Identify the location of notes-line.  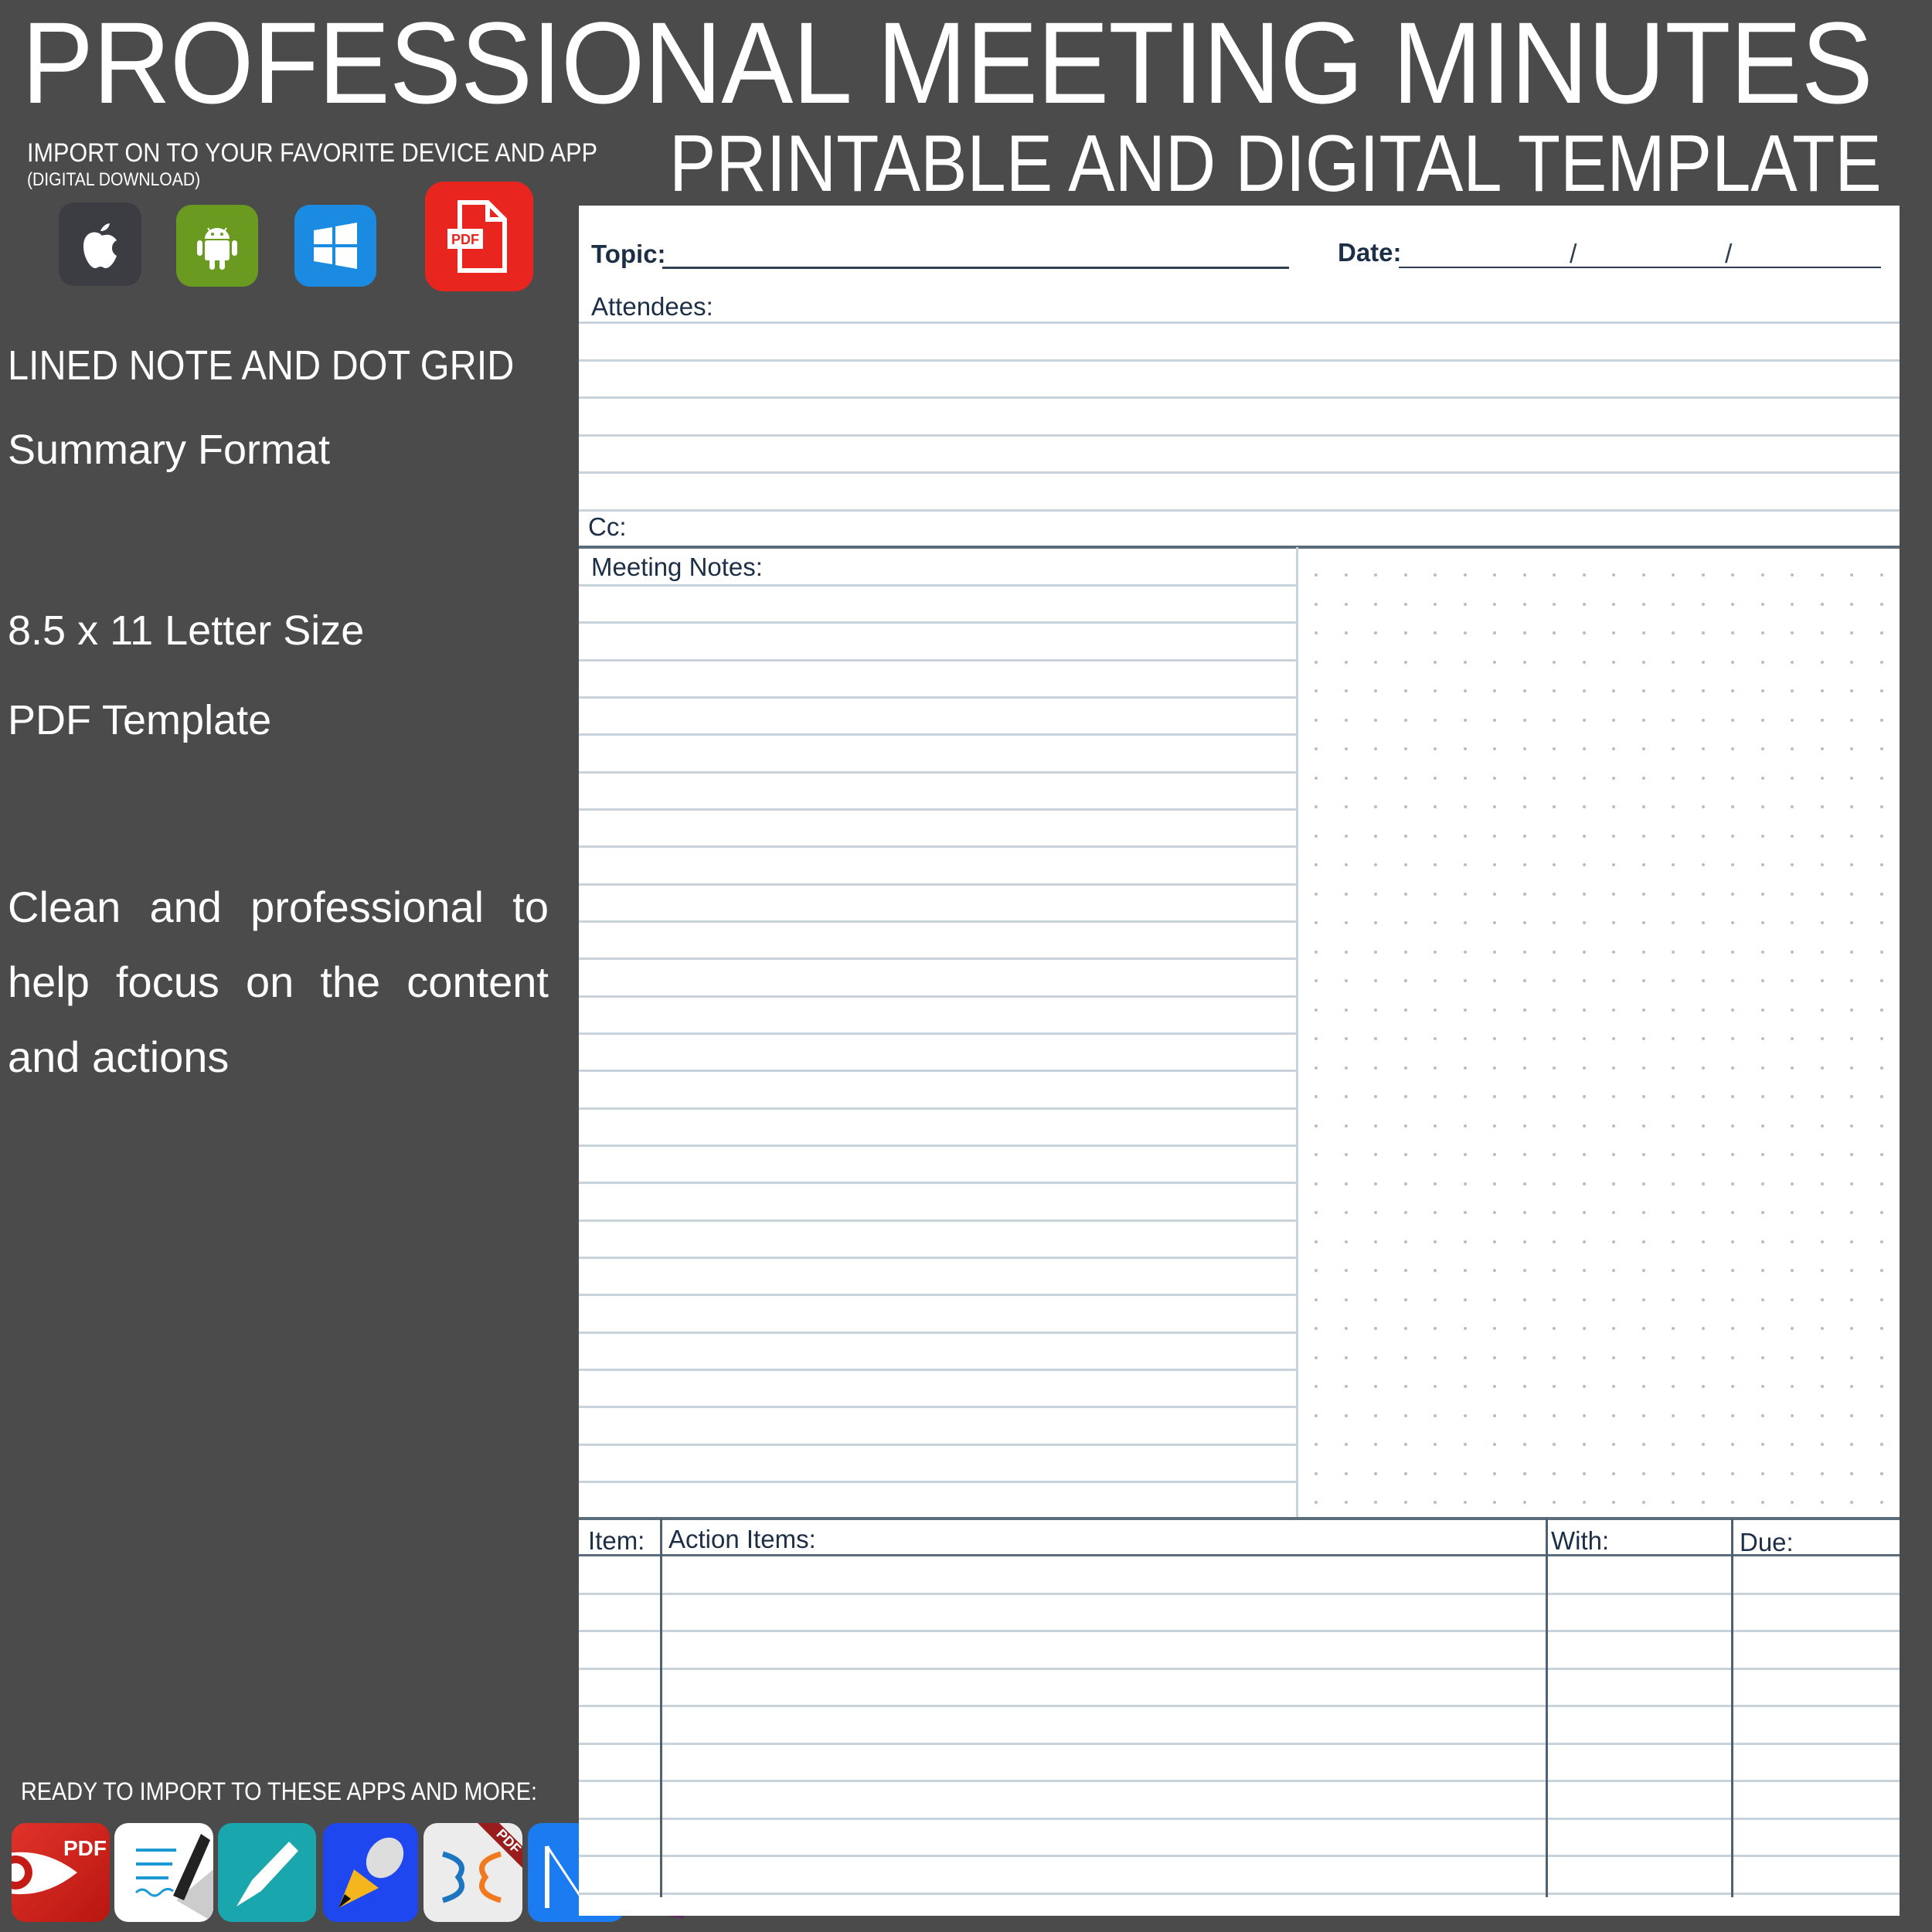
(937, 1071).